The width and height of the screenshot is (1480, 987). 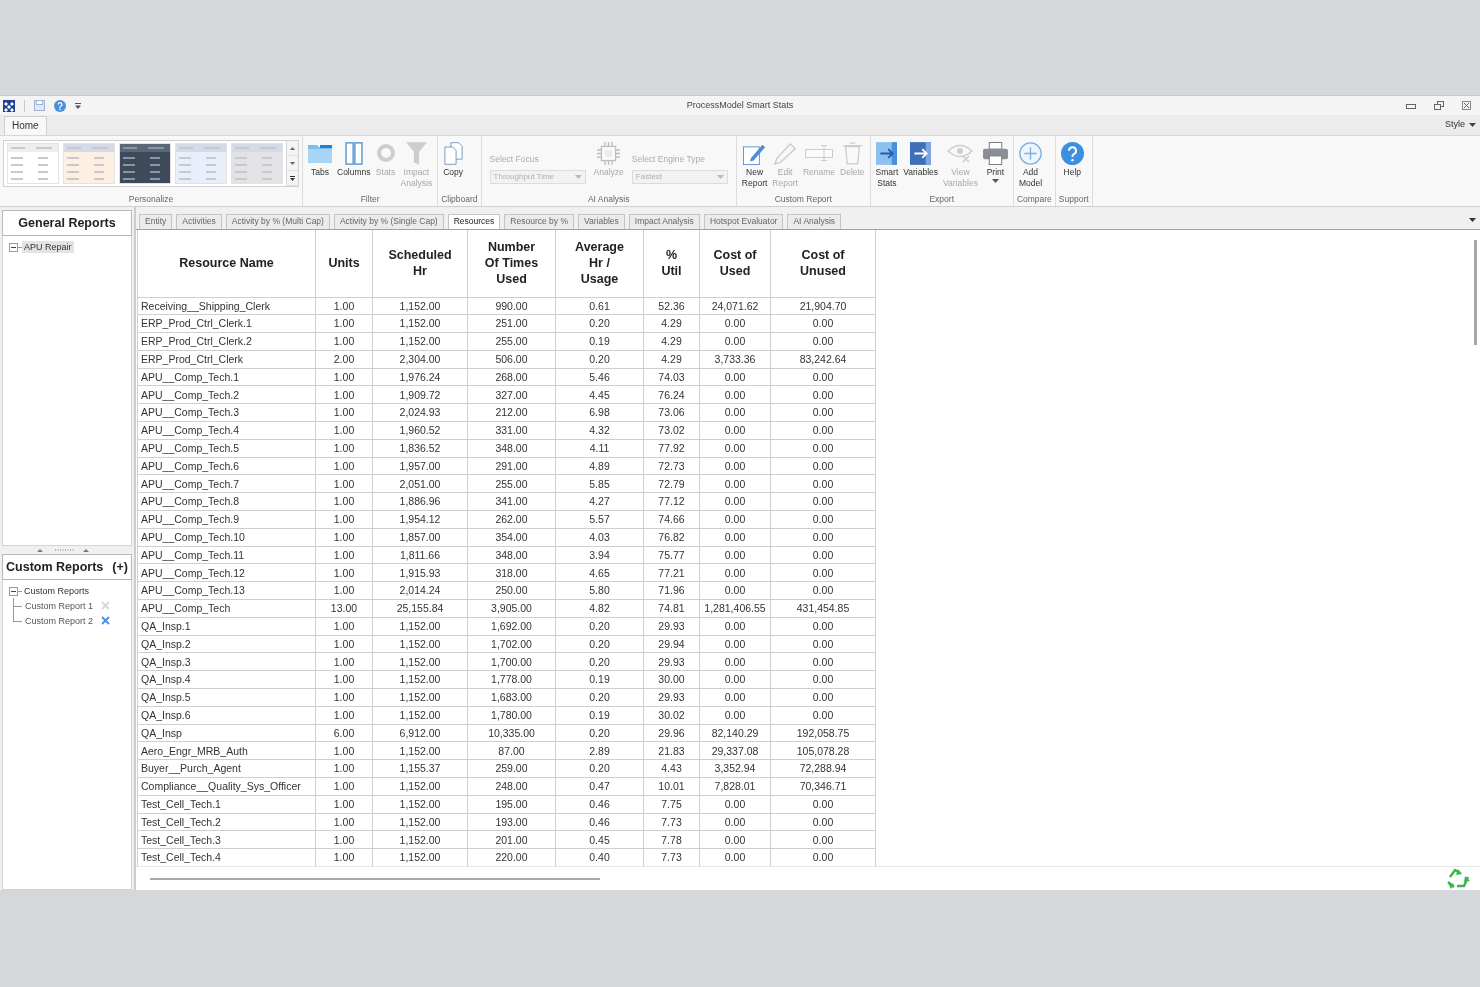 What do you see at coordinates (59, 605) in the screenshot?
I see `tree-item: Custom Report 1` at bounding box center [59, 605].